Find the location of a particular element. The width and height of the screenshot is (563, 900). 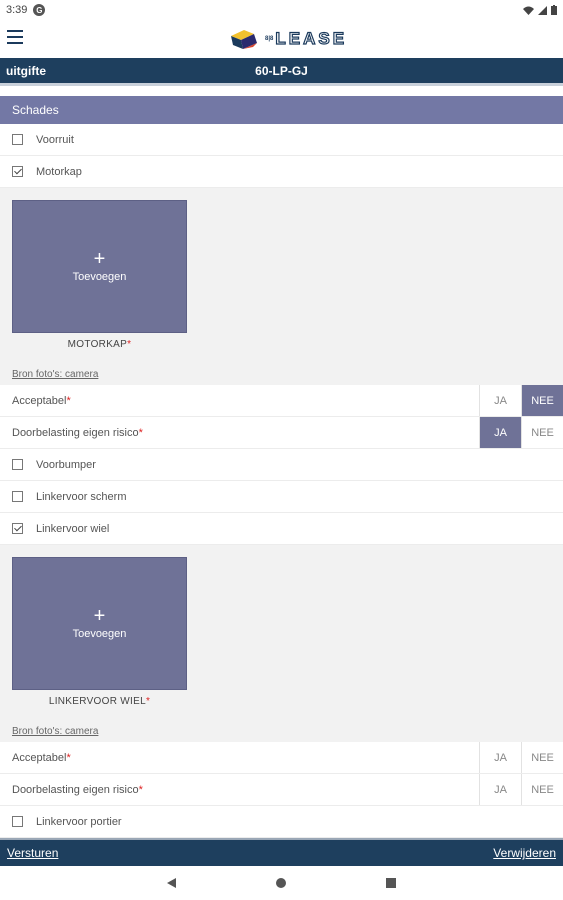

damage-item-linkervoor-portier: Linkervoor portier is located at coordinates (281, 822).